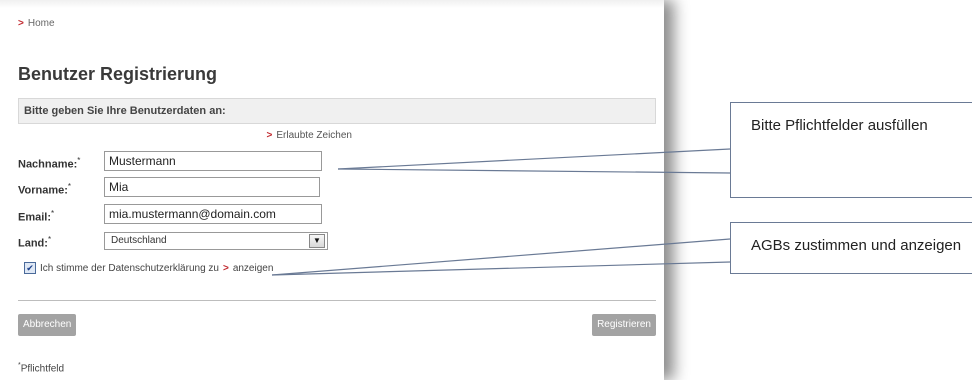  Describe the element at coordinates (501, 268) in the screenshot. I see `callout-line-terms-bottom` at that location.